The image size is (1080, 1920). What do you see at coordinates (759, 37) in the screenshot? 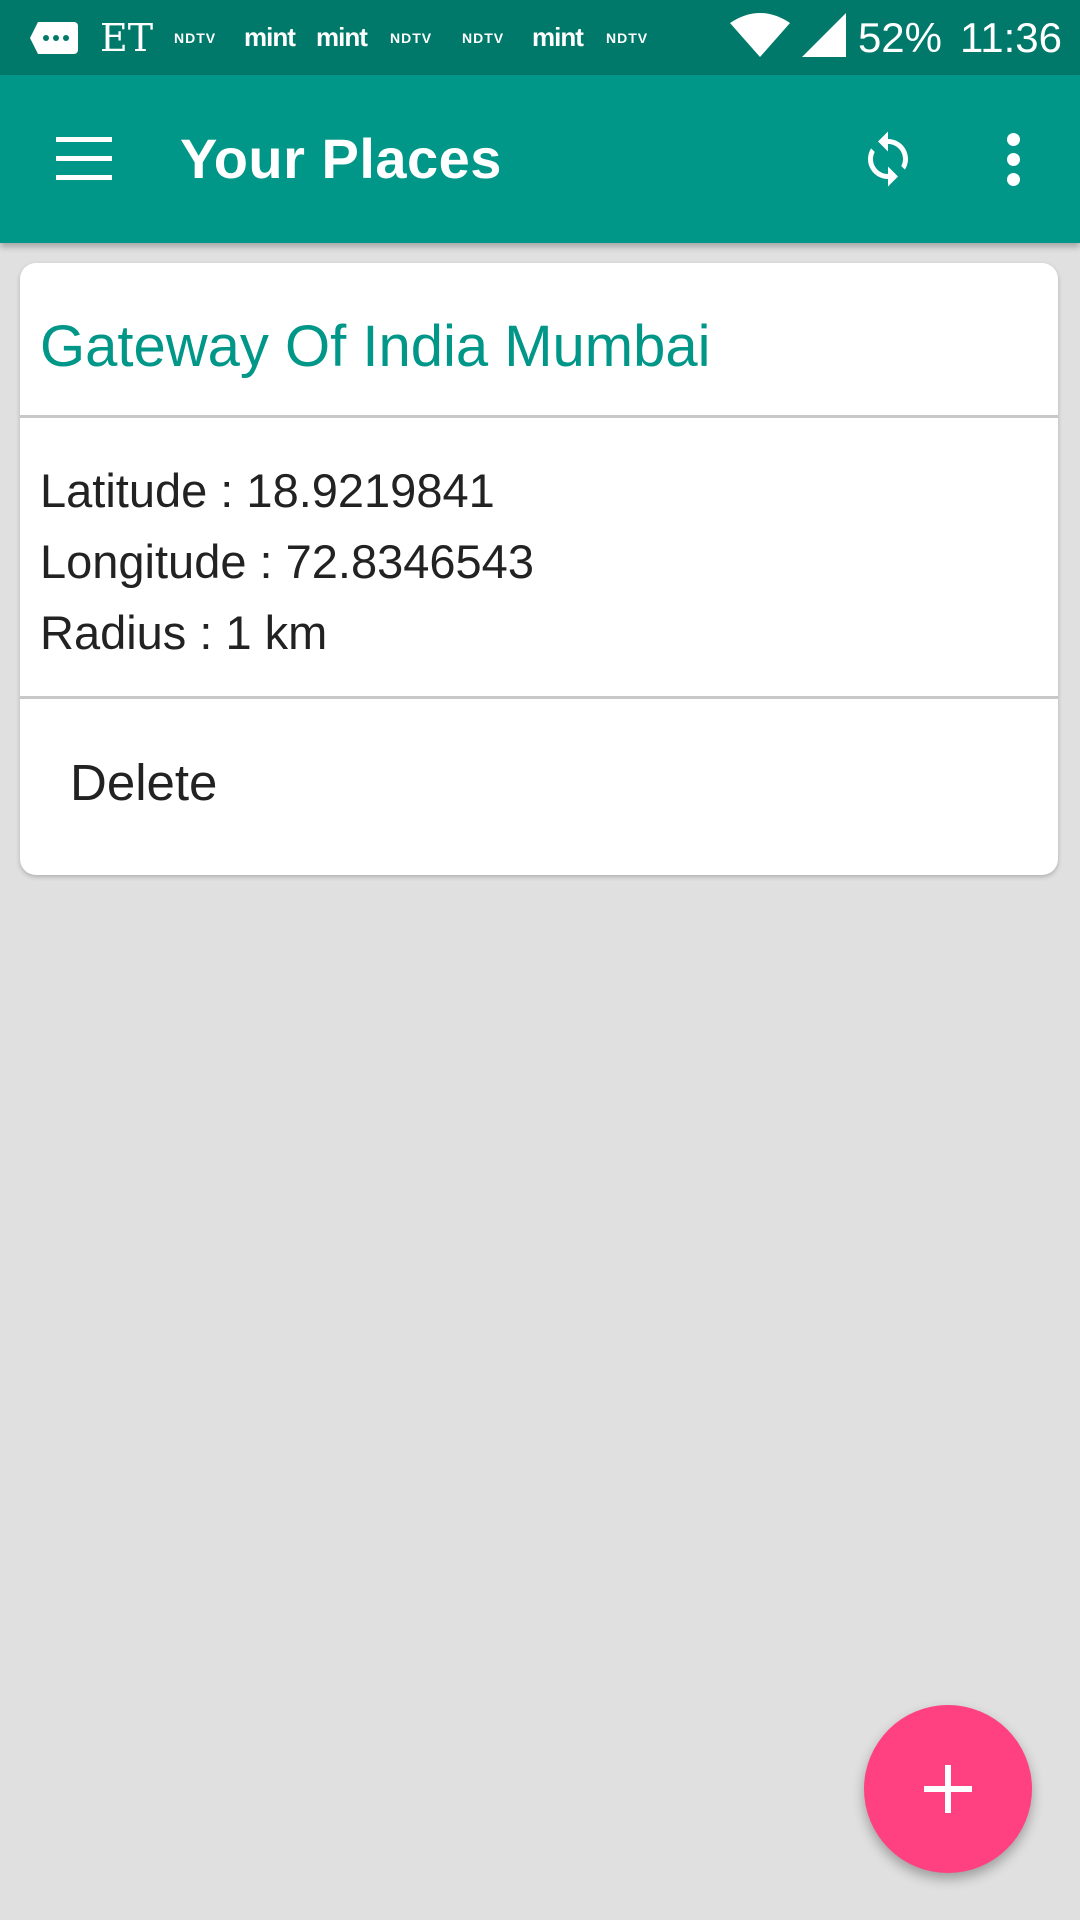
I see `wifi-icon` at bounding box center [759, 37].